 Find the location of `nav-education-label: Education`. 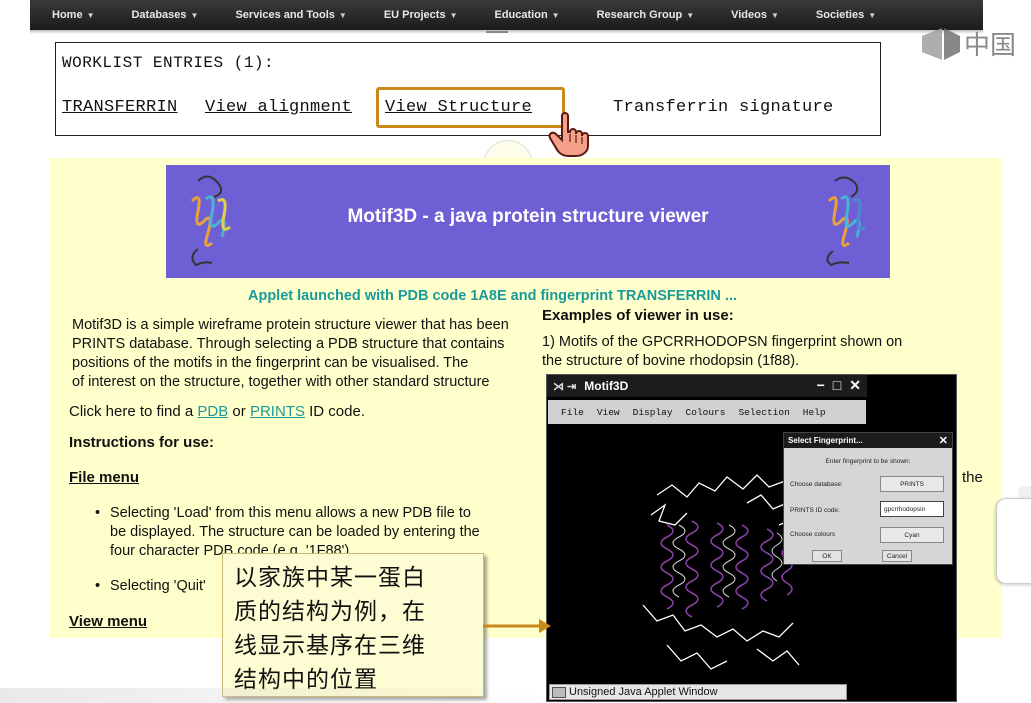

nav-education-label: Education is located at coordinates (521, 15).